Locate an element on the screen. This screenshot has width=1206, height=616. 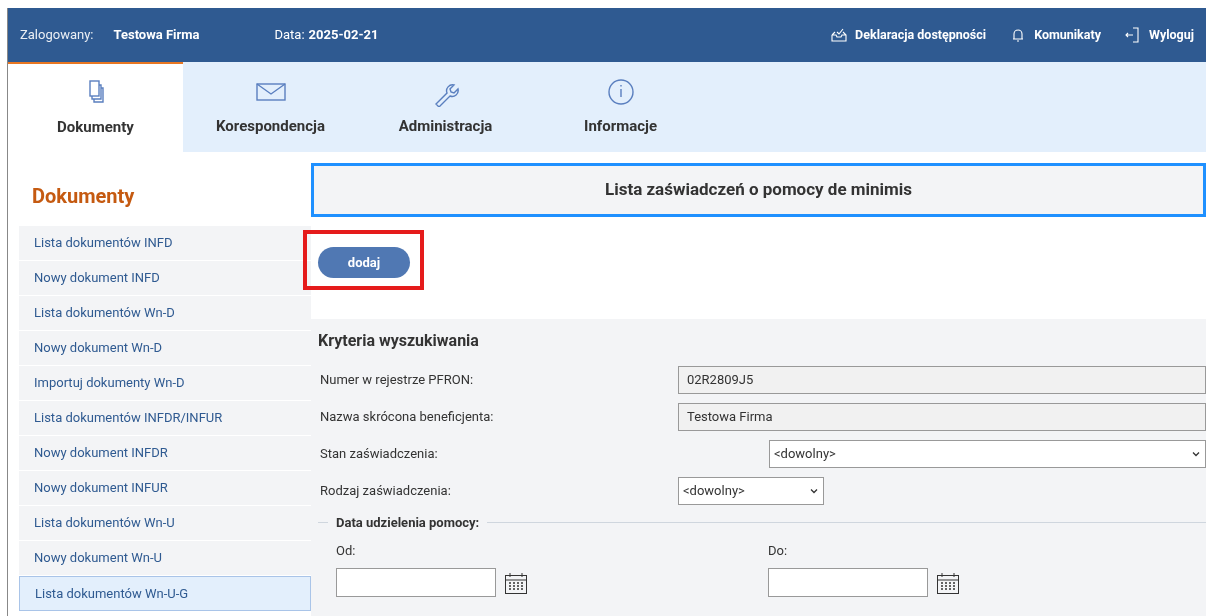
header-link: Komunikaty is located at coordinates (1055, 35).